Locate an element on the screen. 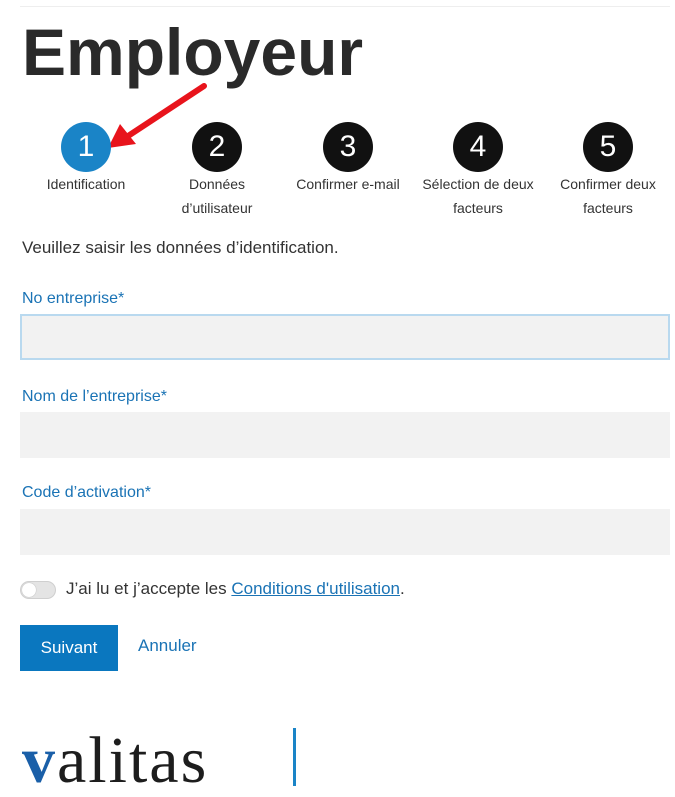  step-label: Identification is located at coordinates (86, 184).